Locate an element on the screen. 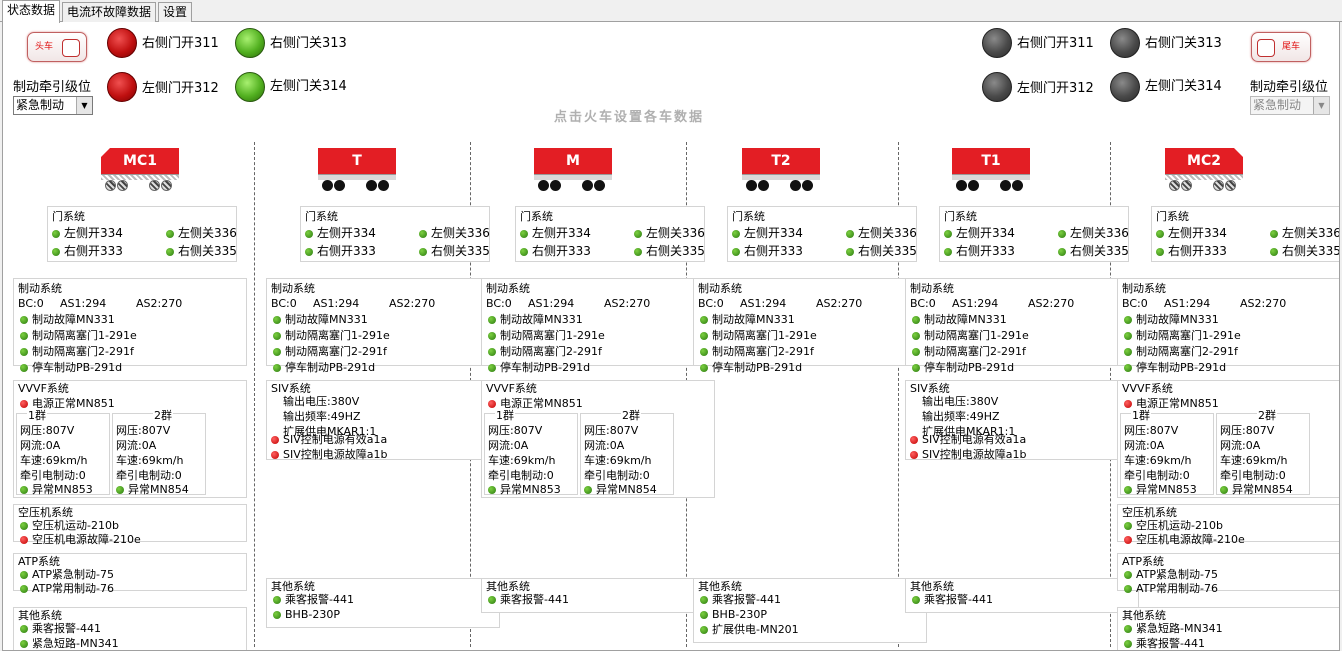  other-status-item-text: 乘客报警-441 is located at coordinates (958, 599).